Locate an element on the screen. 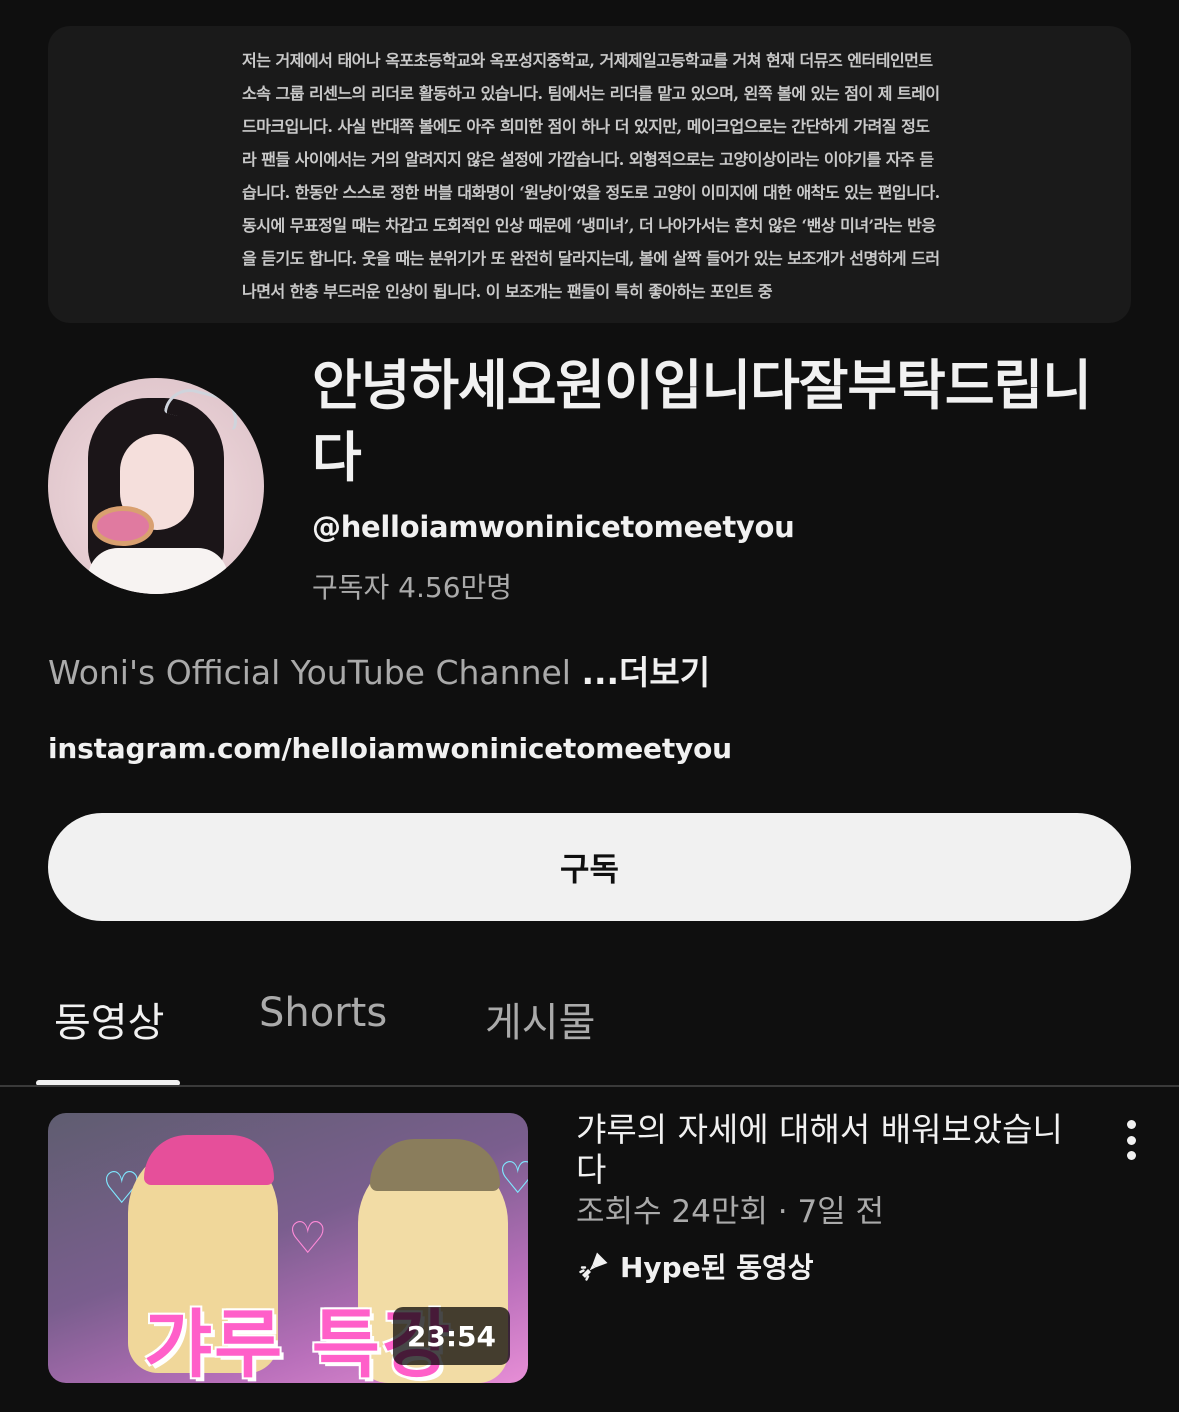  hype-rocket-icon is located at coordinates (593, 1266).